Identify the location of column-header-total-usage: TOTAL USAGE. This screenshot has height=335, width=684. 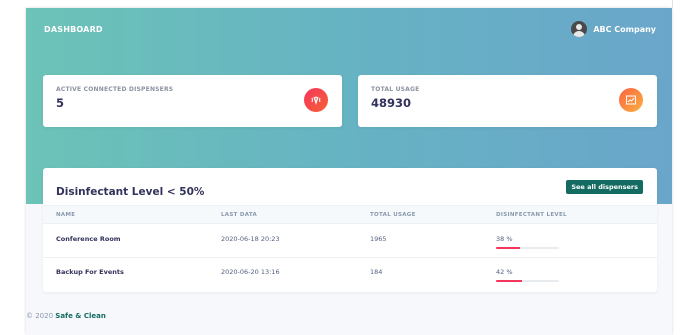
(393, 215).